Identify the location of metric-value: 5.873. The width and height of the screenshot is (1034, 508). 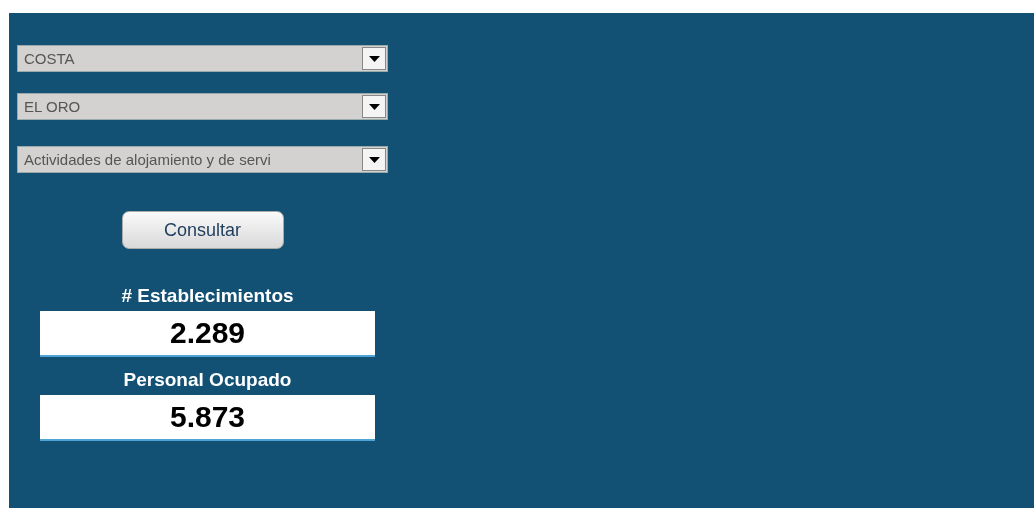
(207, 418).